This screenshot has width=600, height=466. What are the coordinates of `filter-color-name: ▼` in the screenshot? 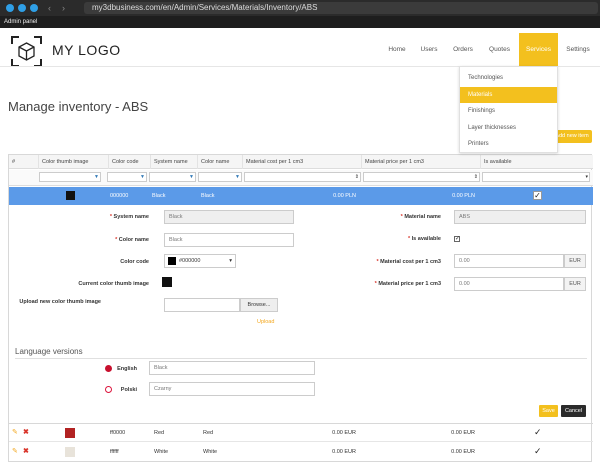 It's located at (220, 177).